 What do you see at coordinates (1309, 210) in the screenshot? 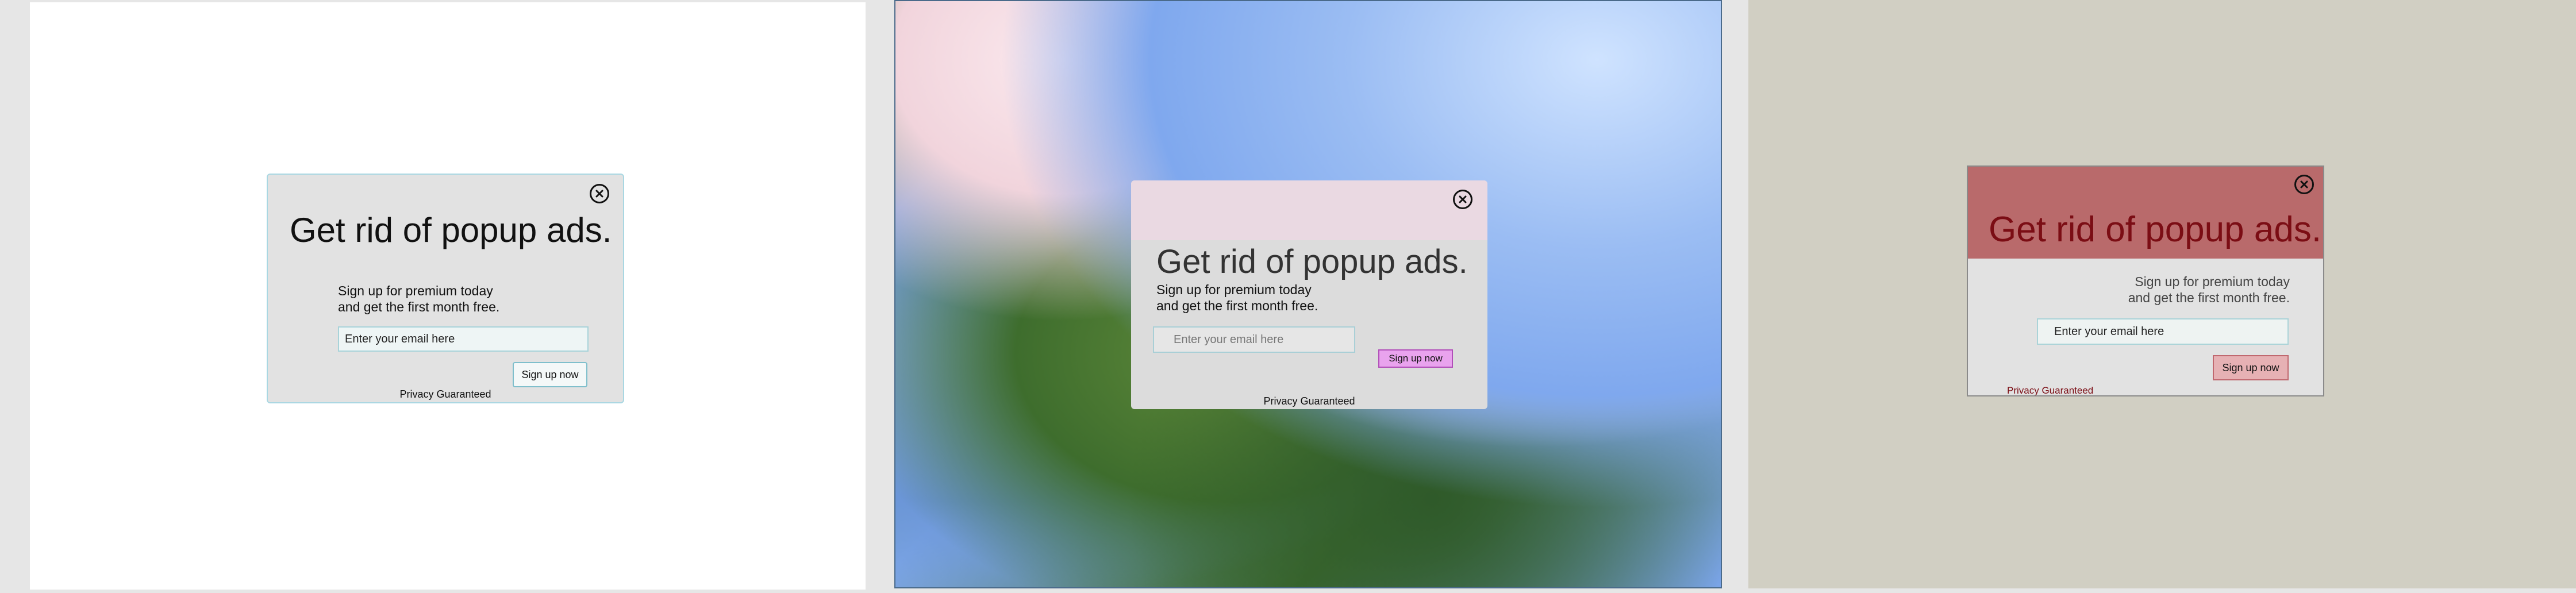
I see `header-band` at bounding box center [1309, 210].